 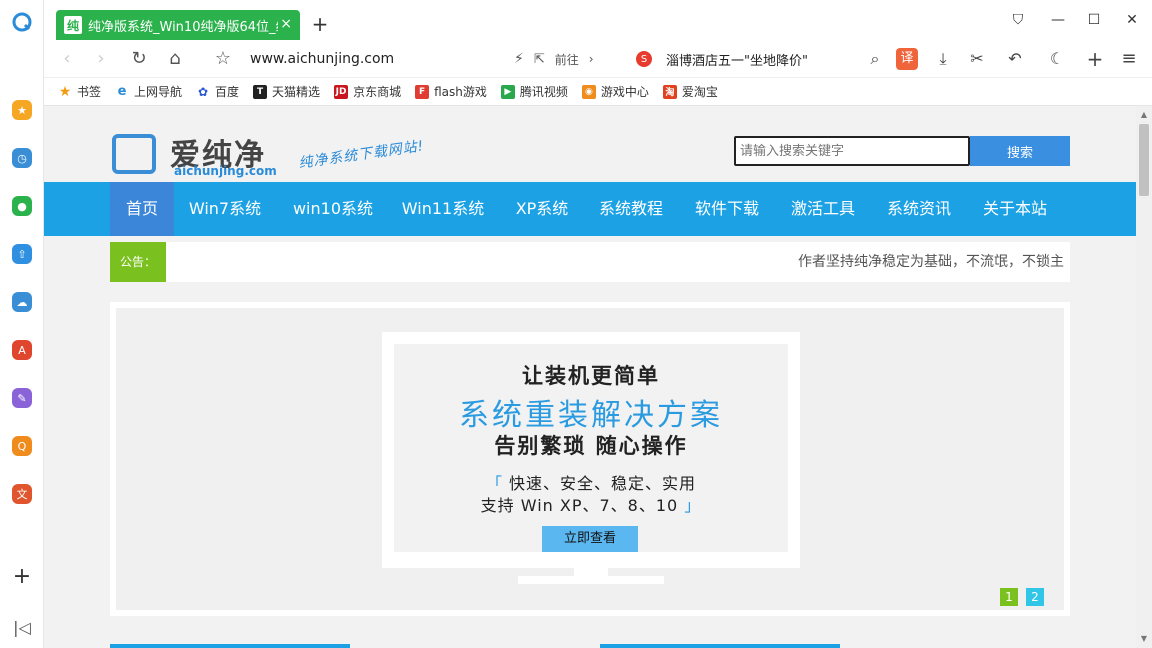 What do you see at coordinates (543, 92) in the screenshot?
I see `bookmark-label: 腾讯视频` at bounding box center [543, 92].